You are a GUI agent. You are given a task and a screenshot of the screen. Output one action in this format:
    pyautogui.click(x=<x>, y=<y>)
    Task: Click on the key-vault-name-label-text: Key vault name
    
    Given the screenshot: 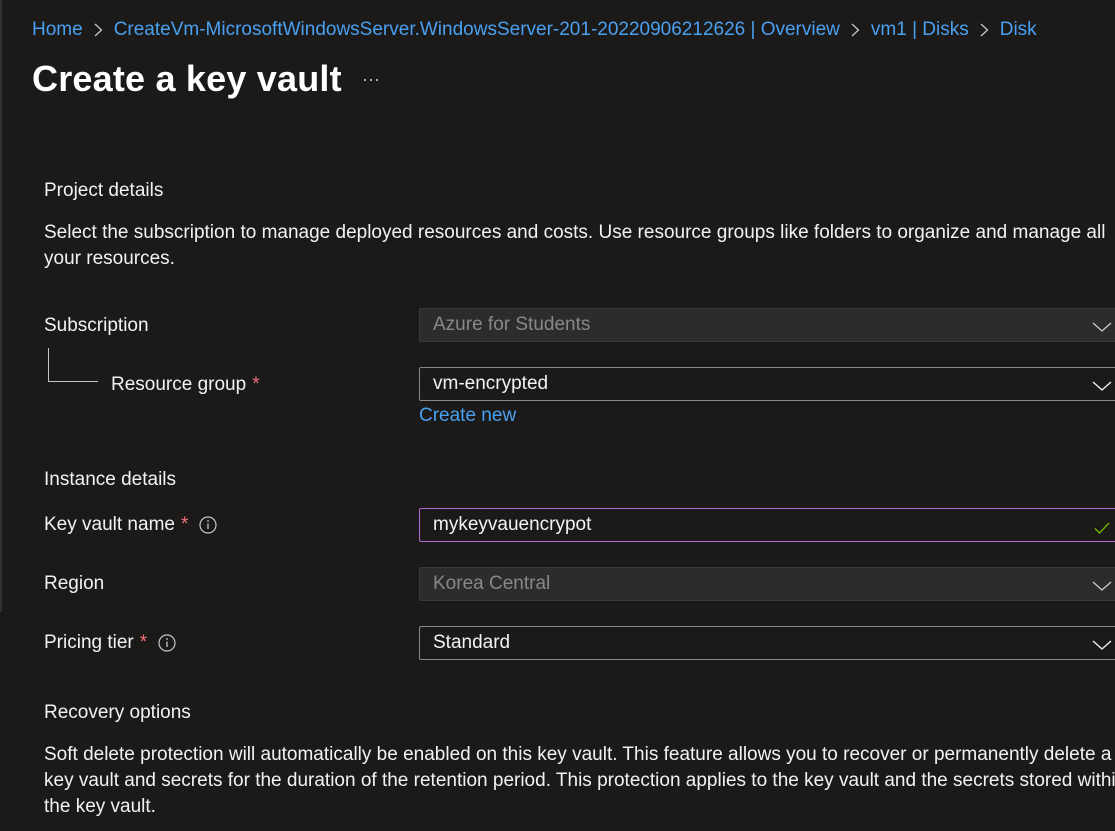 What is the action you would take?
    pyautogui.click(x=109, y=524)
    